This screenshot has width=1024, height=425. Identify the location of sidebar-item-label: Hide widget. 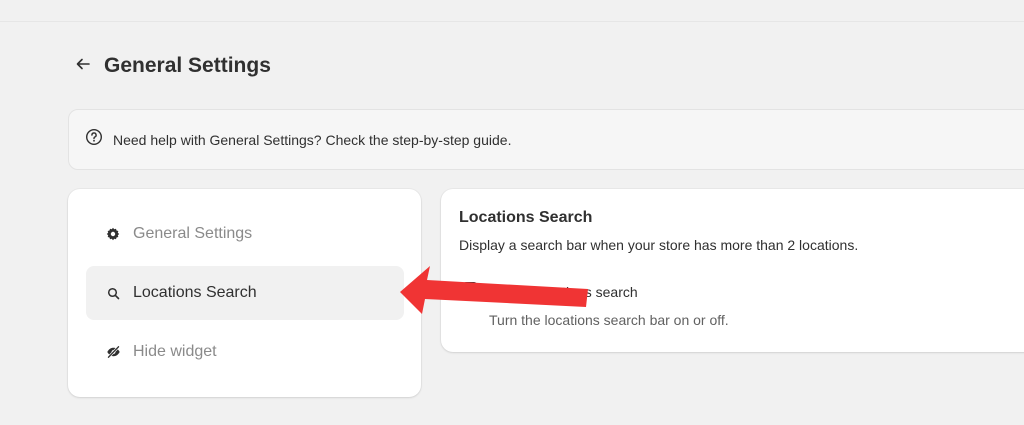
(175, 351).